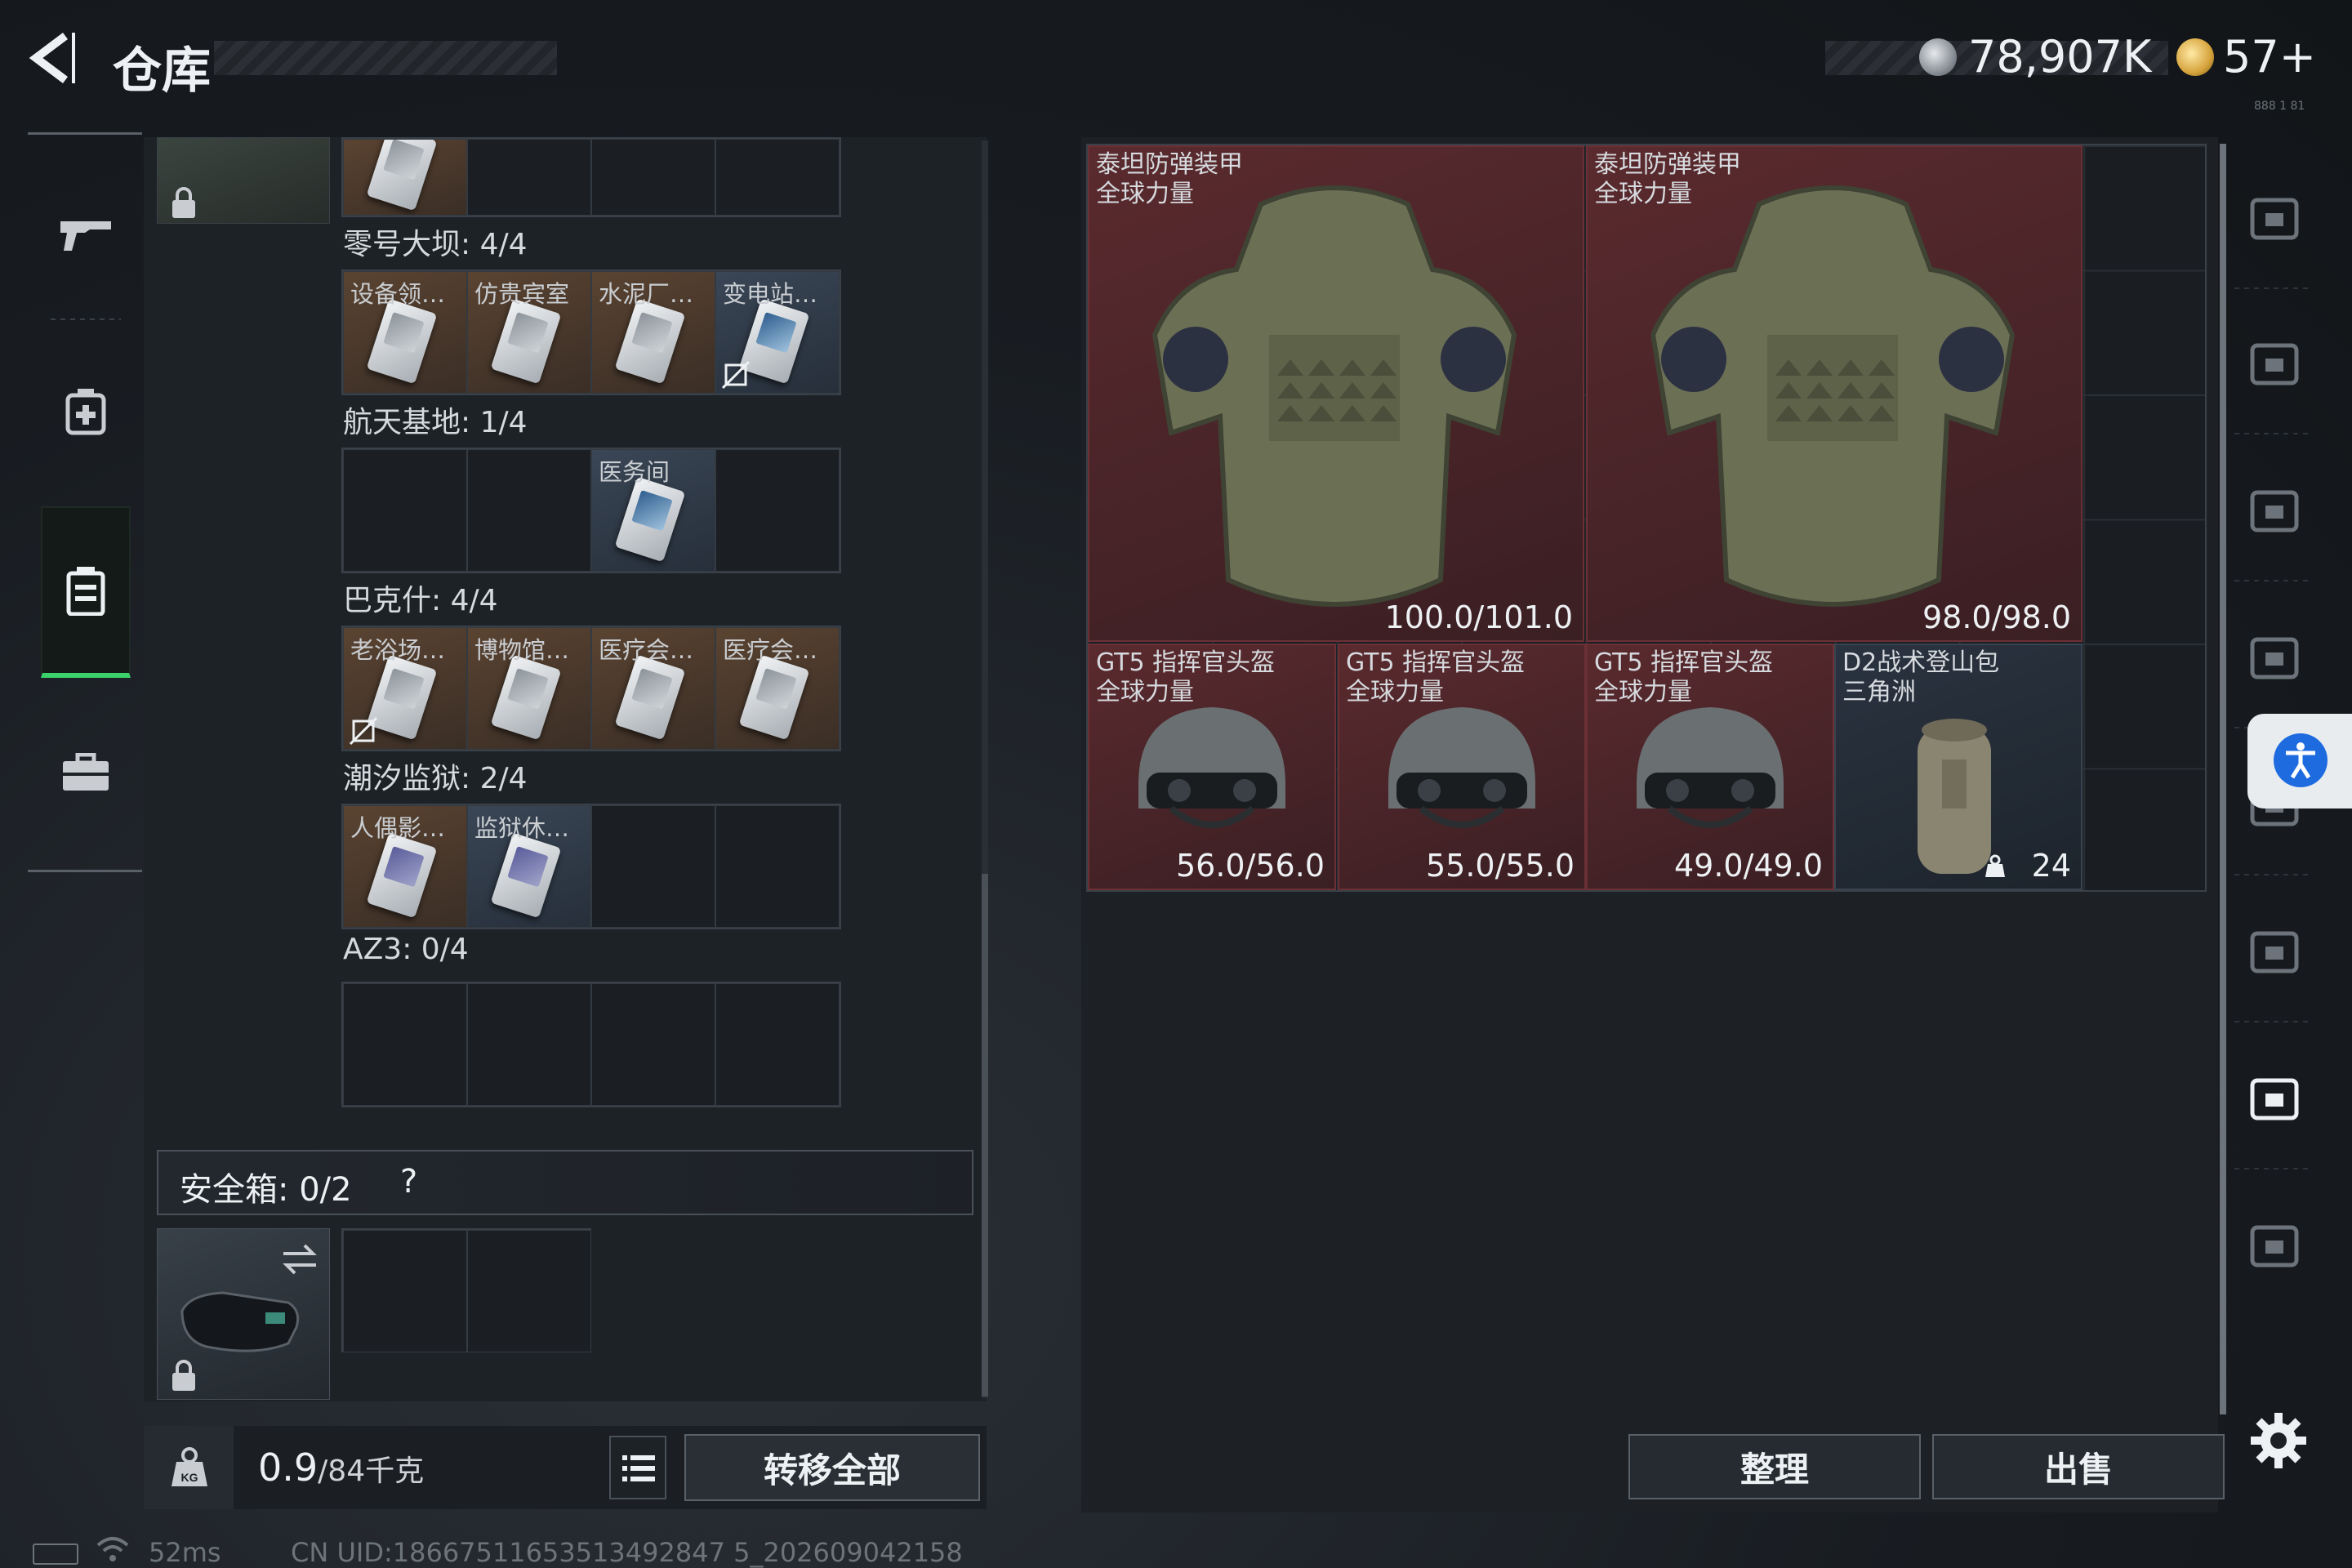 Image resolution: width=2352 pixels, height=1568 pixels. I want to click on accessibility-icon, so click(2301, 760).